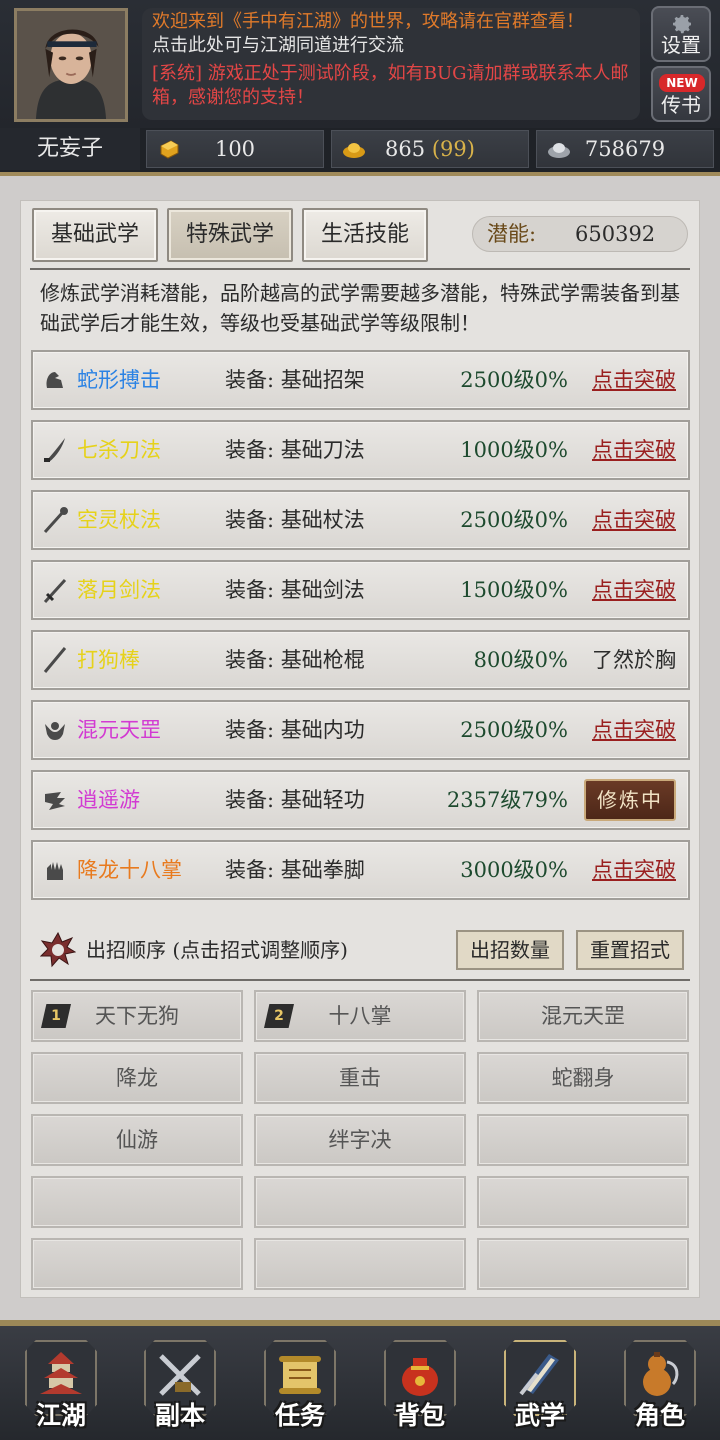 The image size is (720, 1440). What do you see at coordinates (217, 950) in the screenshot?
I see `order-title: 出招顺序 (点击招式调整顺序)` at bounding box center [217, 950].